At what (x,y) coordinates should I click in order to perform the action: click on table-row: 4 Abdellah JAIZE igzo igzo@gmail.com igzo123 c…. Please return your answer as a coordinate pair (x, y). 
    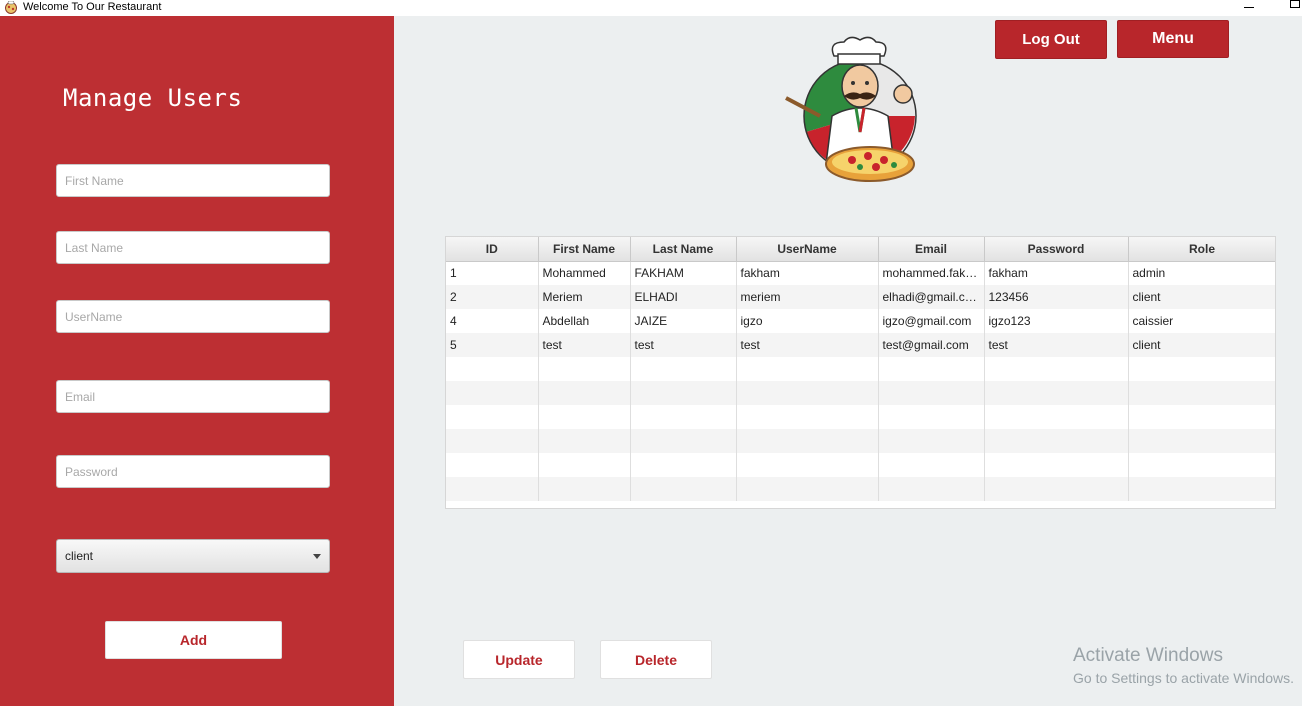
    Looking at the image, I should click on (860, 321).